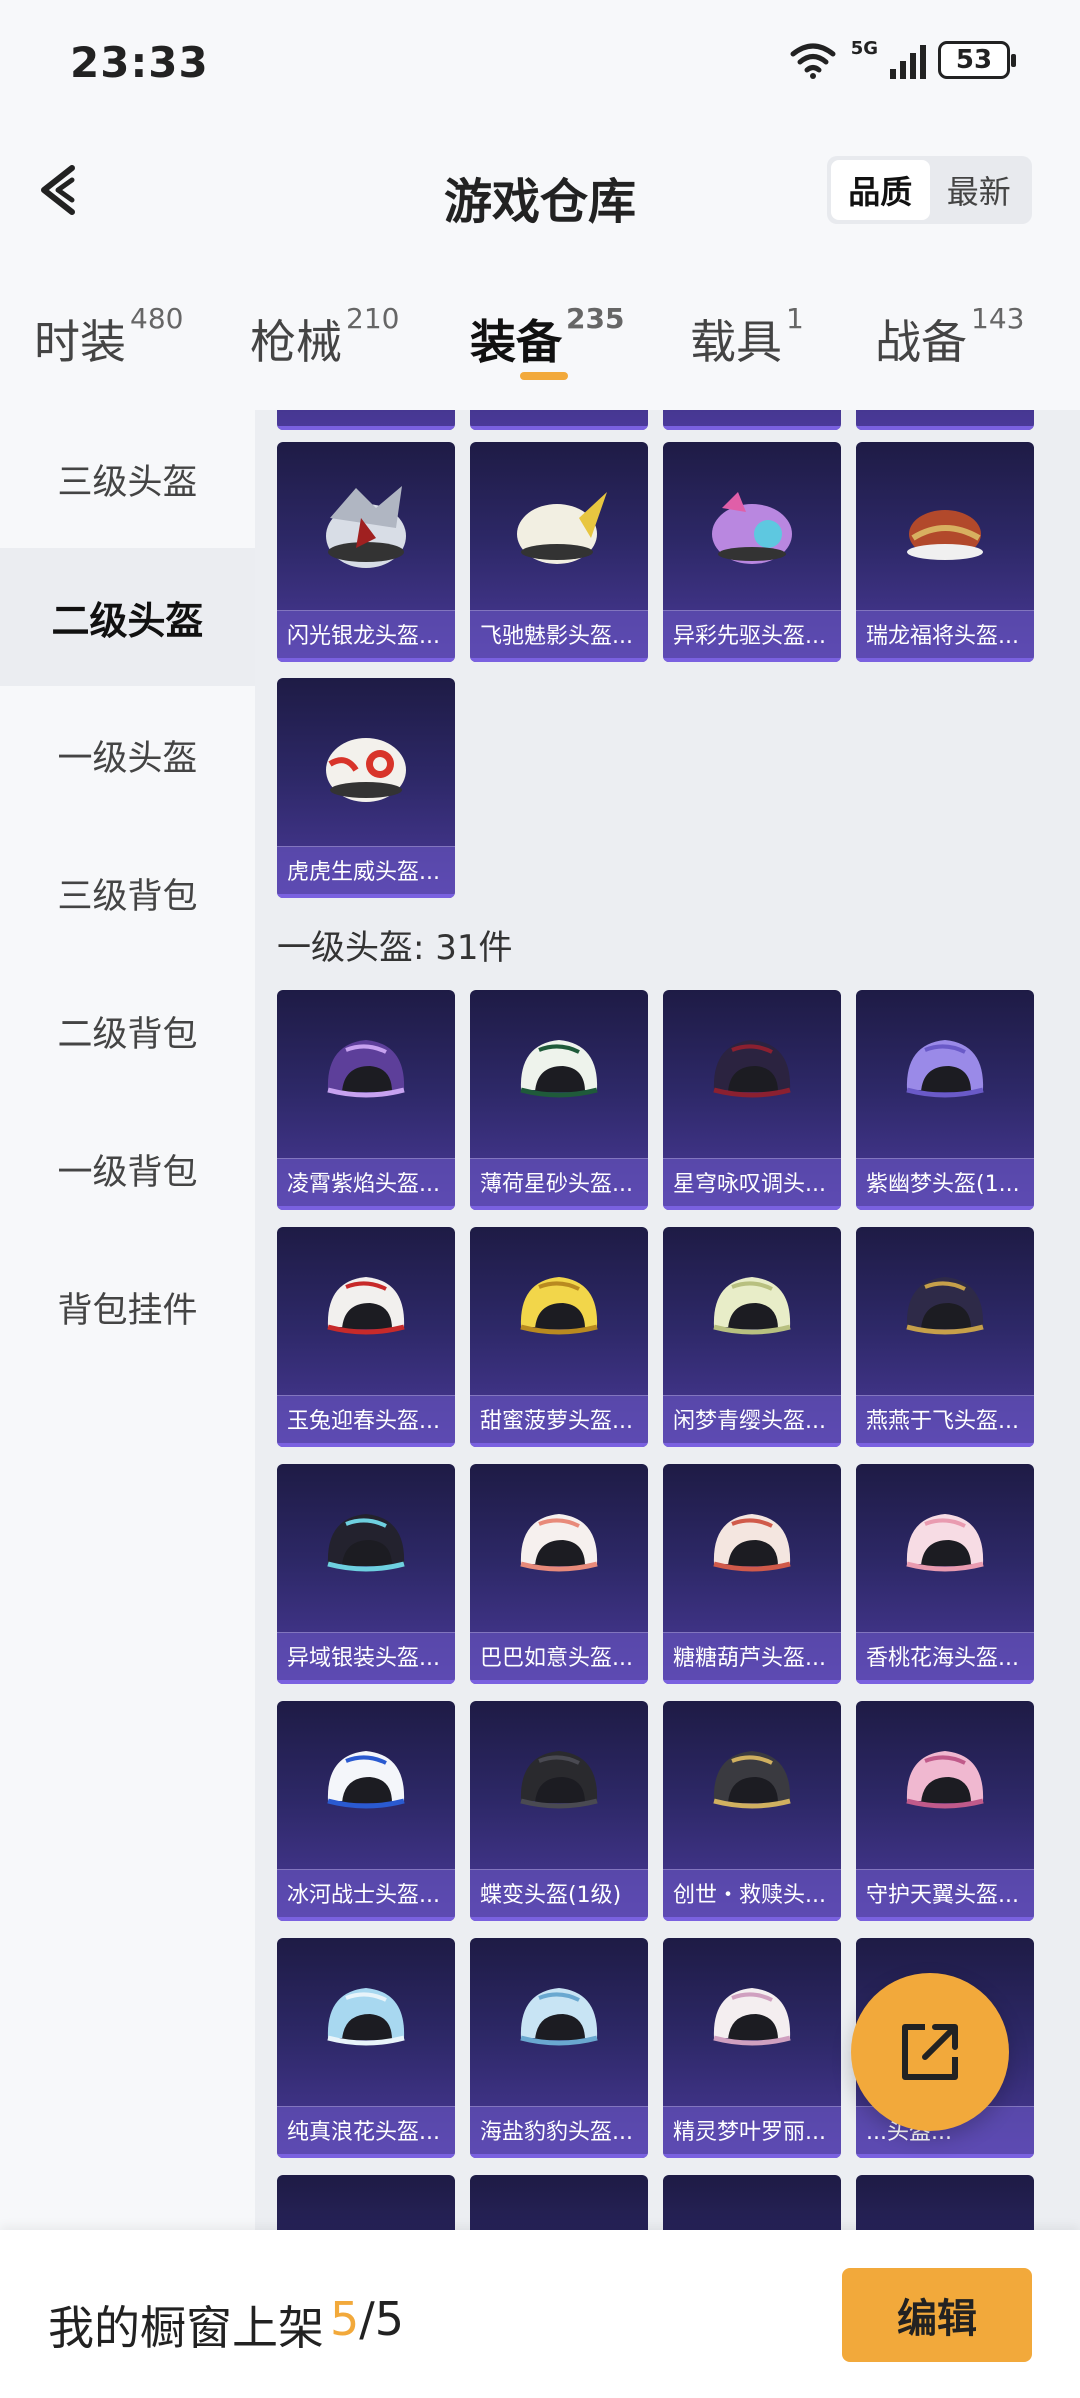 Image resolution: width=1080 pixels, height=2398 pixels. I want to click on sort-latest-button: 最新, so click(979, 190).